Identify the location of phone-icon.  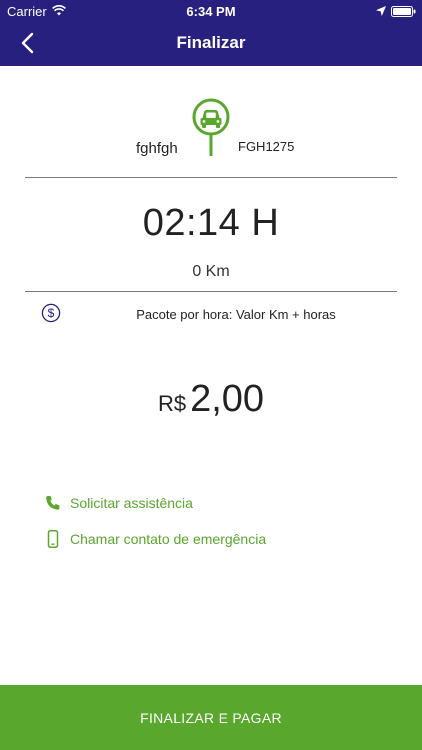
(53, 503).